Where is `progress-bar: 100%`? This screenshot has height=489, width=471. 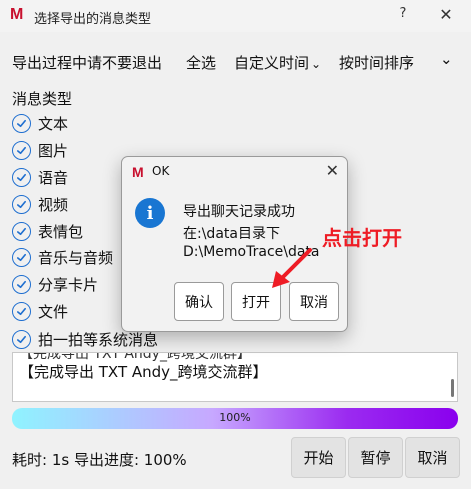
progress-bar: 100% is located at coordinates (235, 418).